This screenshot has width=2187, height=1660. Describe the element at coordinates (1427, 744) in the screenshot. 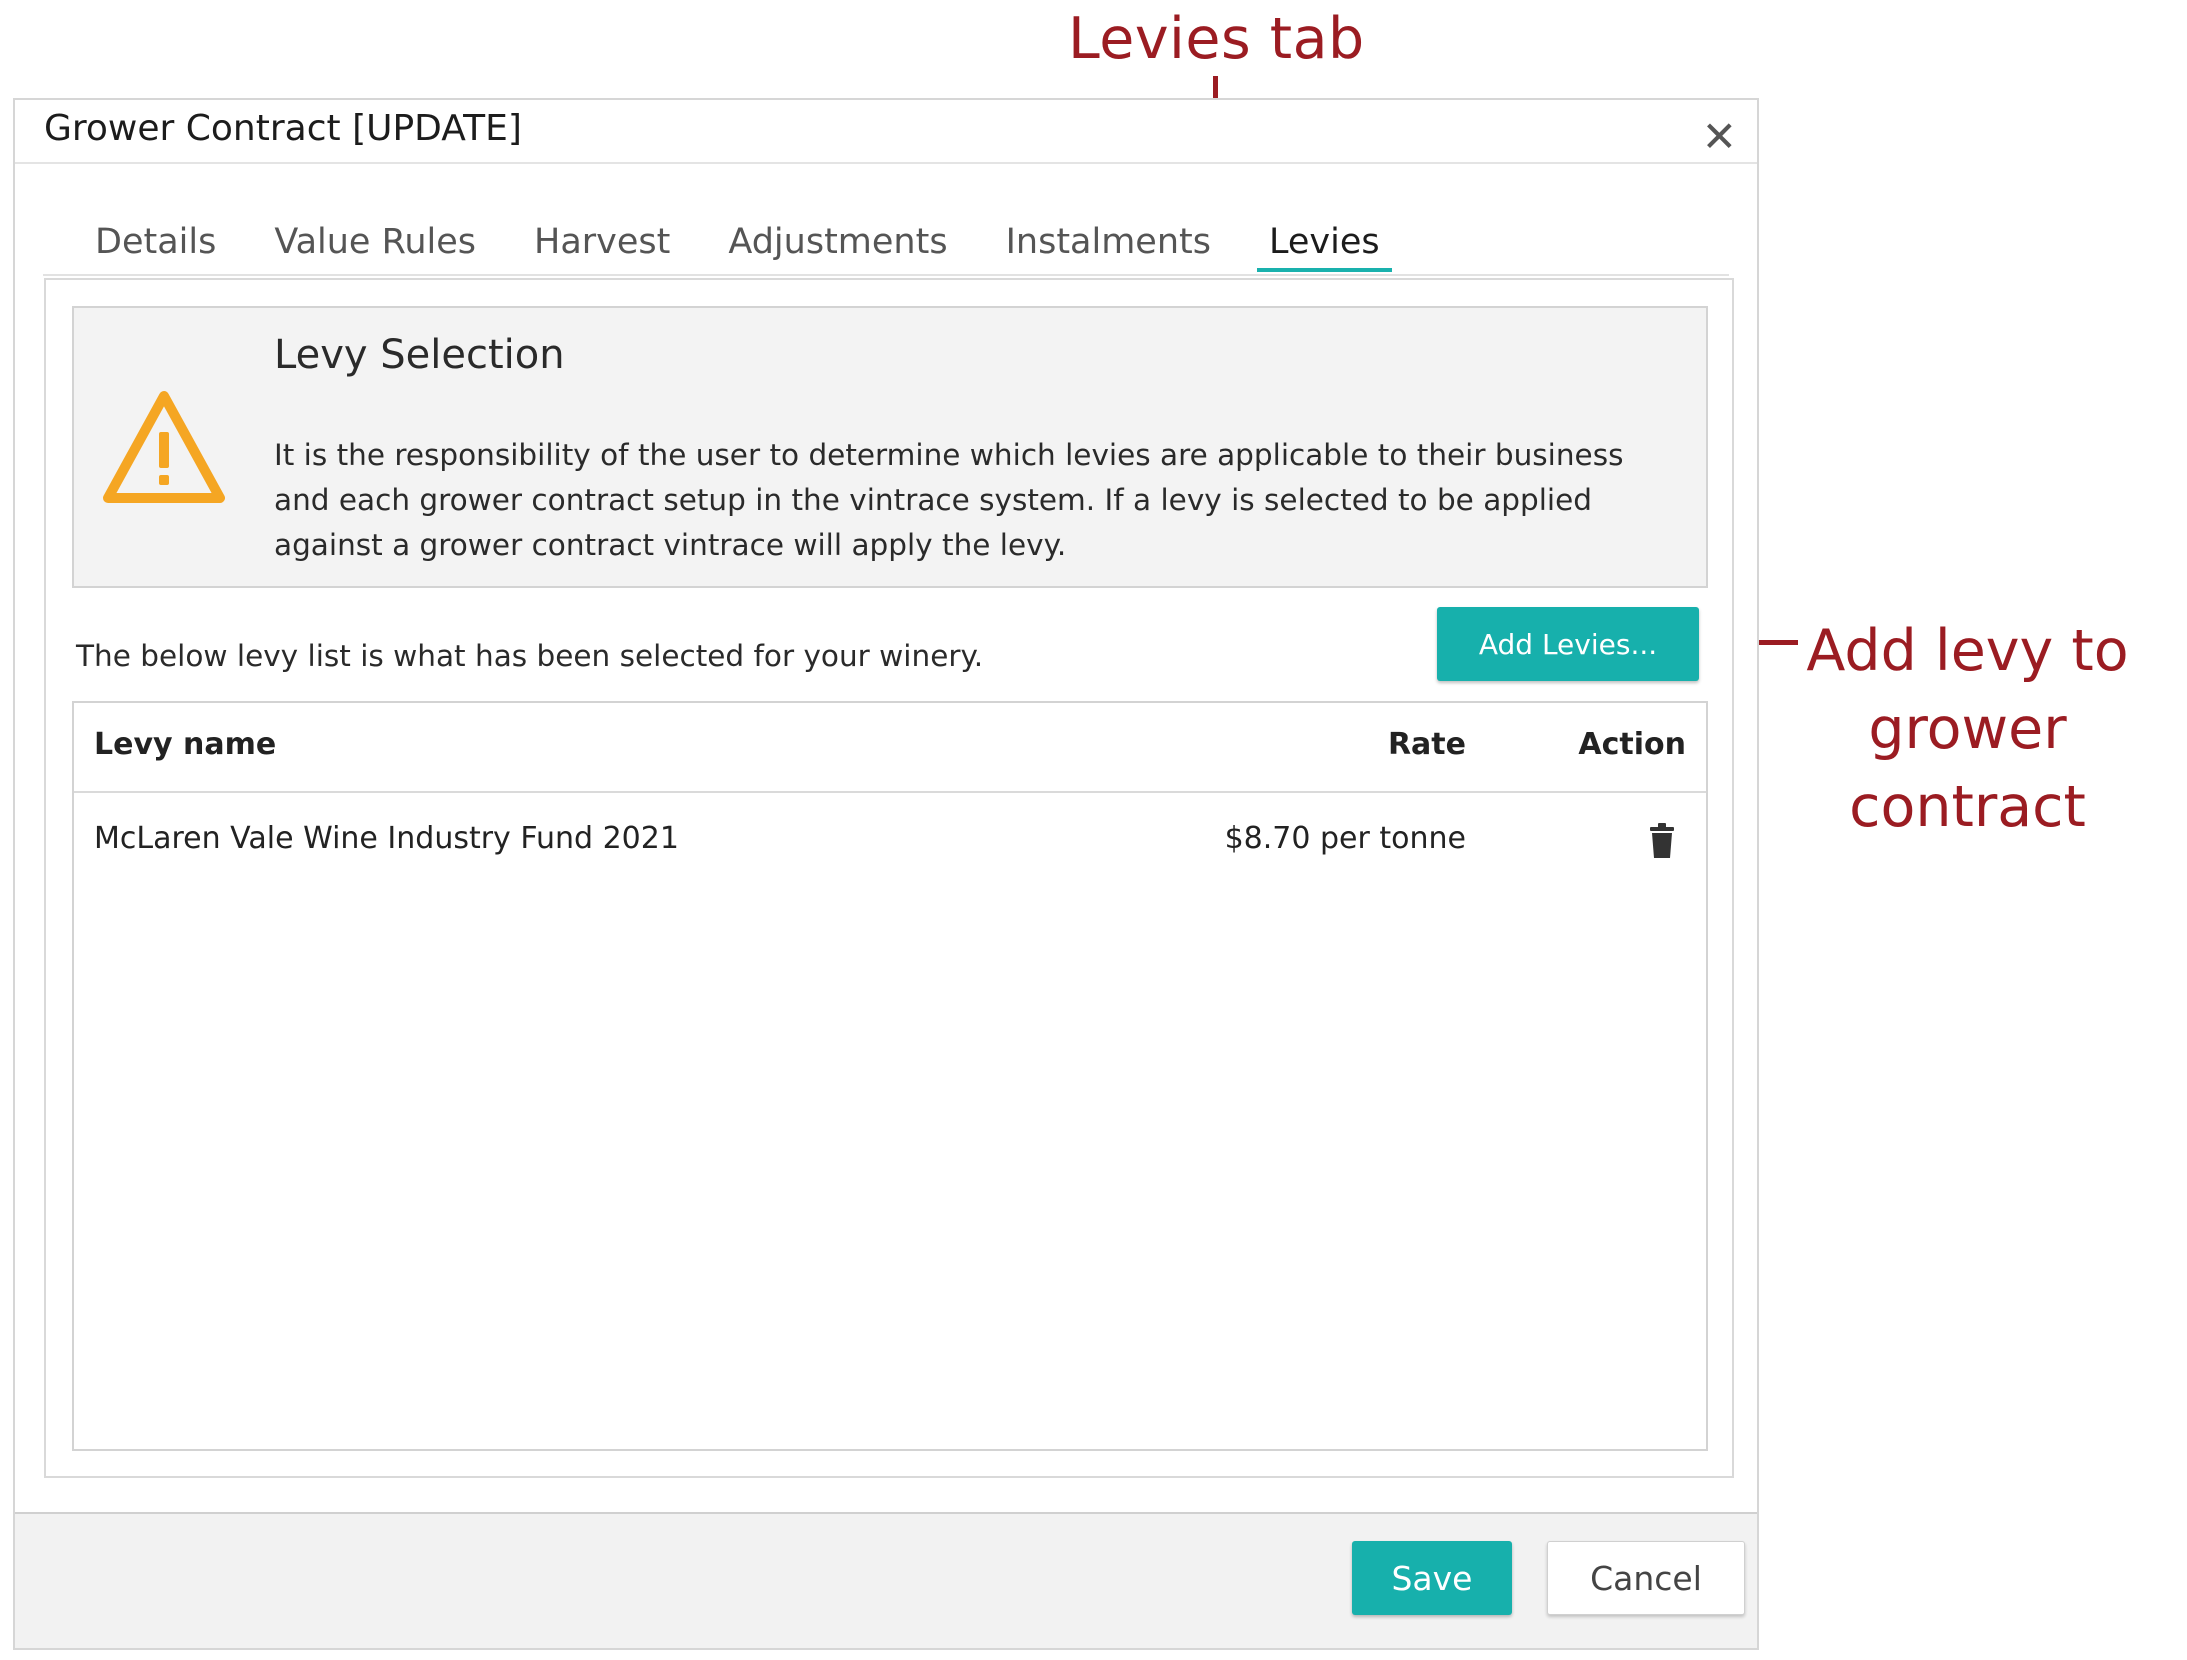

I see `column-header-rate: Rate` at that location.